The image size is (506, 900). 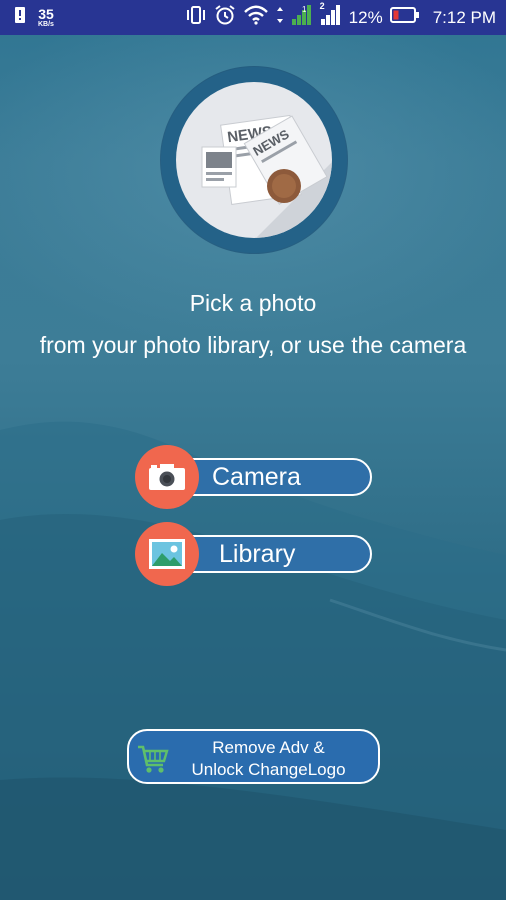 What do you see at coordinates (20, 17) in the screenshot?
I see `notification-icon` at bounding box center [20, 17].